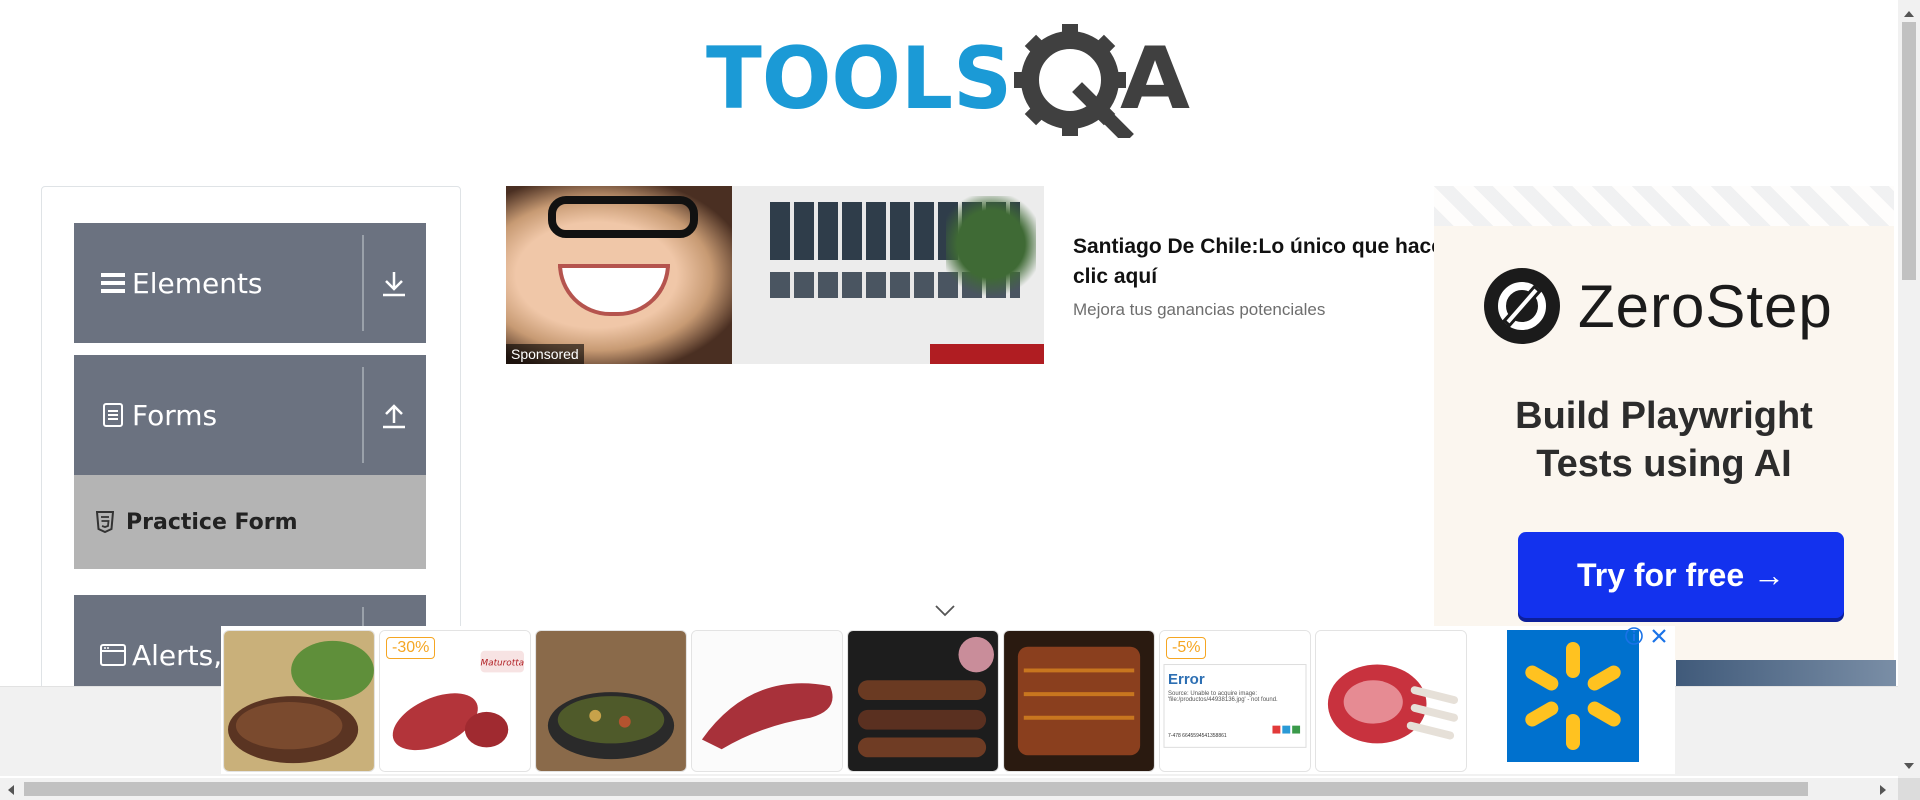  Describe the element at coordinates (1909, 151) in the screenshot. I see `vertical-scroll-thumb` at that location.